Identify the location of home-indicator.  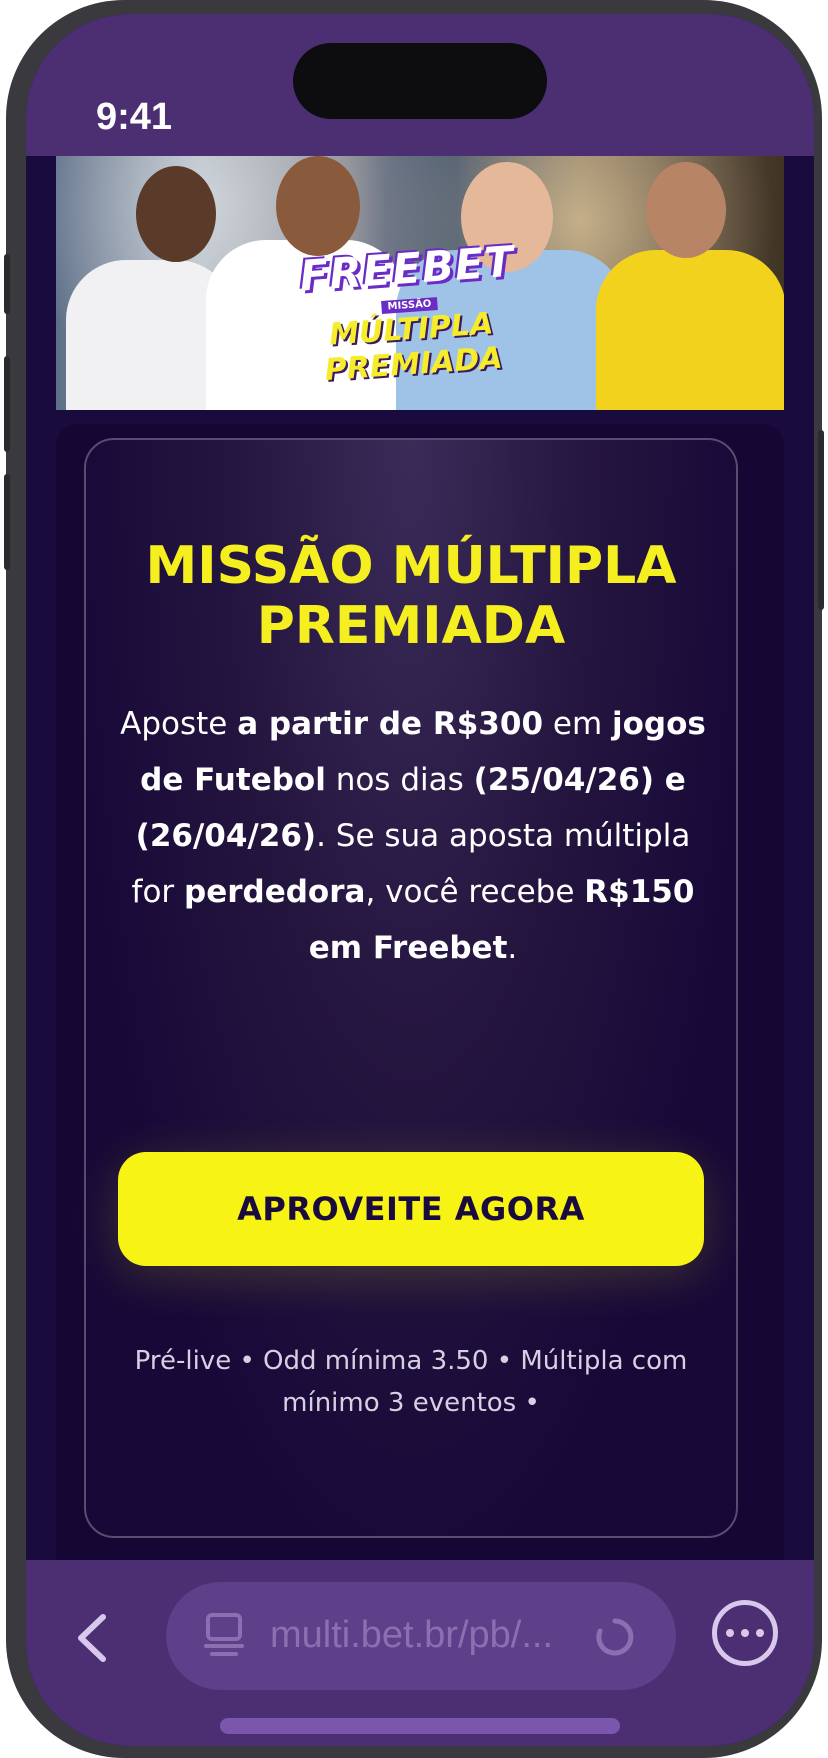
(420, 1726).